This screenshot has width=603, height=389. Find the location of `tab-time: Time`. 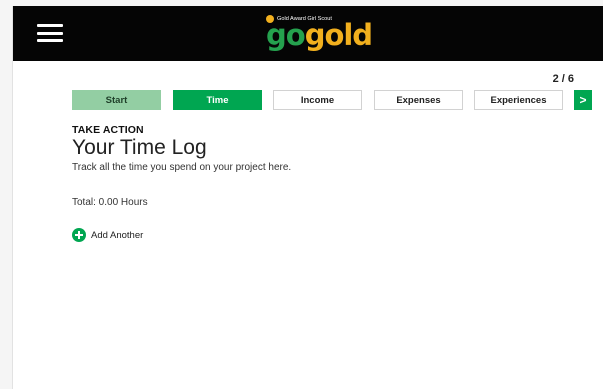

tab-time: Time is located at coordinates (217, 100).